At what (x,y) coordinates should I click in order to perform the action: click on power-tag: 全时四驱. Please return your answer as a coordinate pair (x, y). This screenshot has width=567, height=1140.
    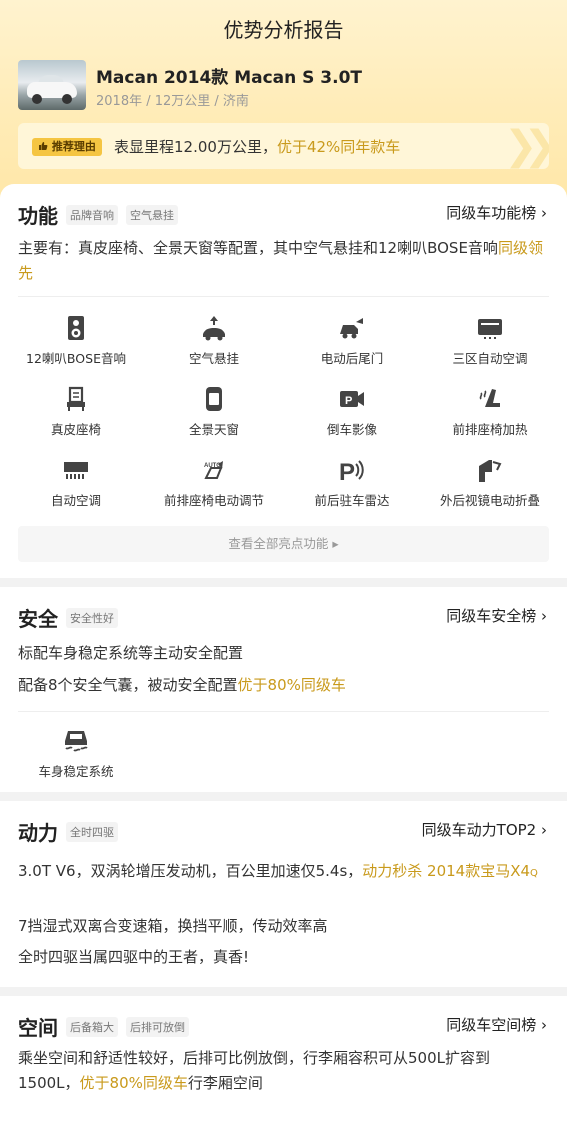
    Looking at the image, I should click on (92, 831).